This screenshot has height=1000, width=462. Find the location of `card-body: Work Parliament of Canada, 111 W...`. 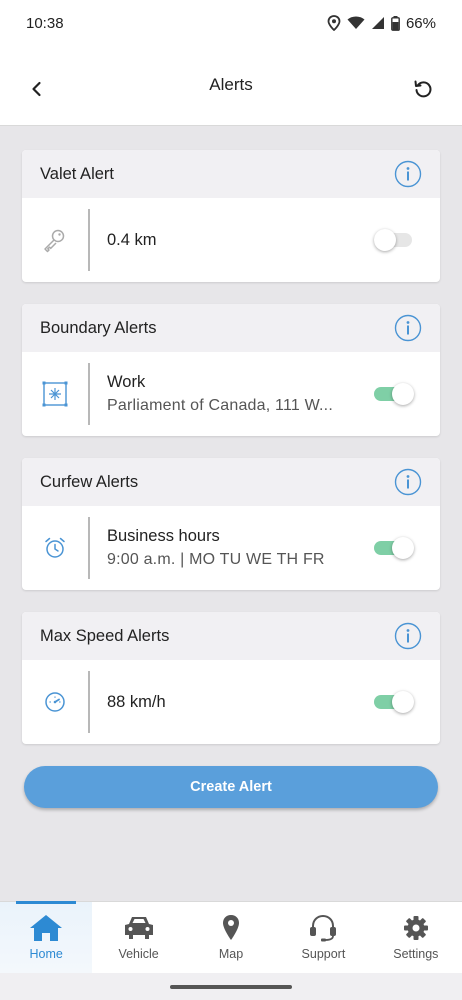

card-body: Work Parliament of Canada, 111 W... is located at coordinates (231, 394).